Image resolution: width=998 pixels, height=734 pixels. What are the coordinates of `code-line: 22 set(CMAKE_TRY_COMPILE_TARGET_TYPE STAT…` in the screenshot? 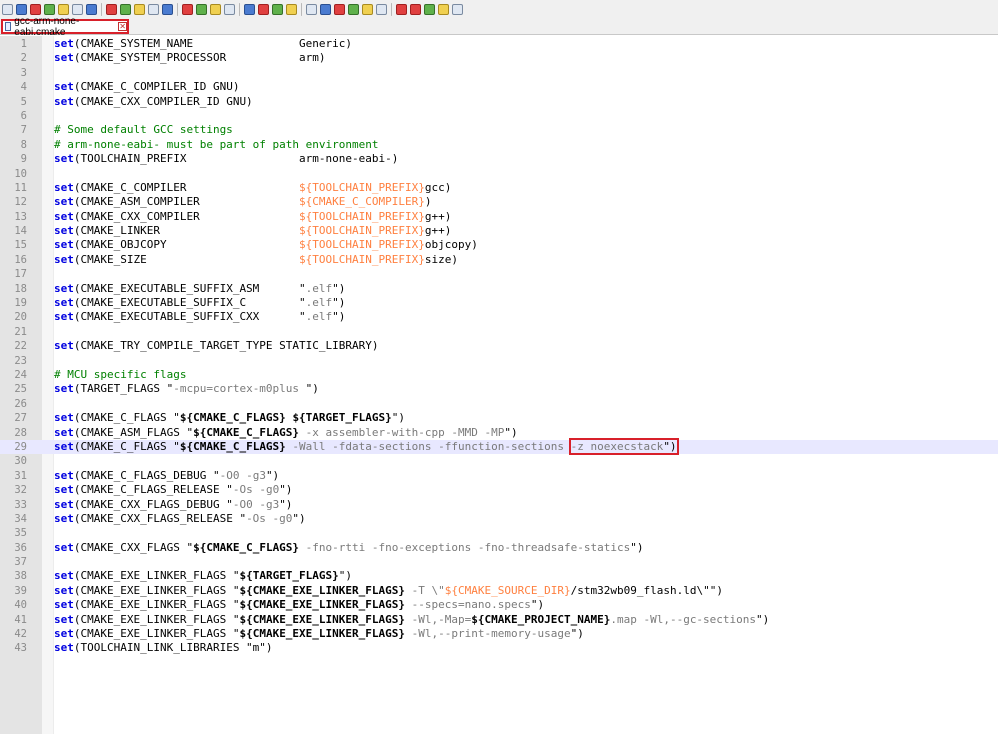 It's located at (499, 346).